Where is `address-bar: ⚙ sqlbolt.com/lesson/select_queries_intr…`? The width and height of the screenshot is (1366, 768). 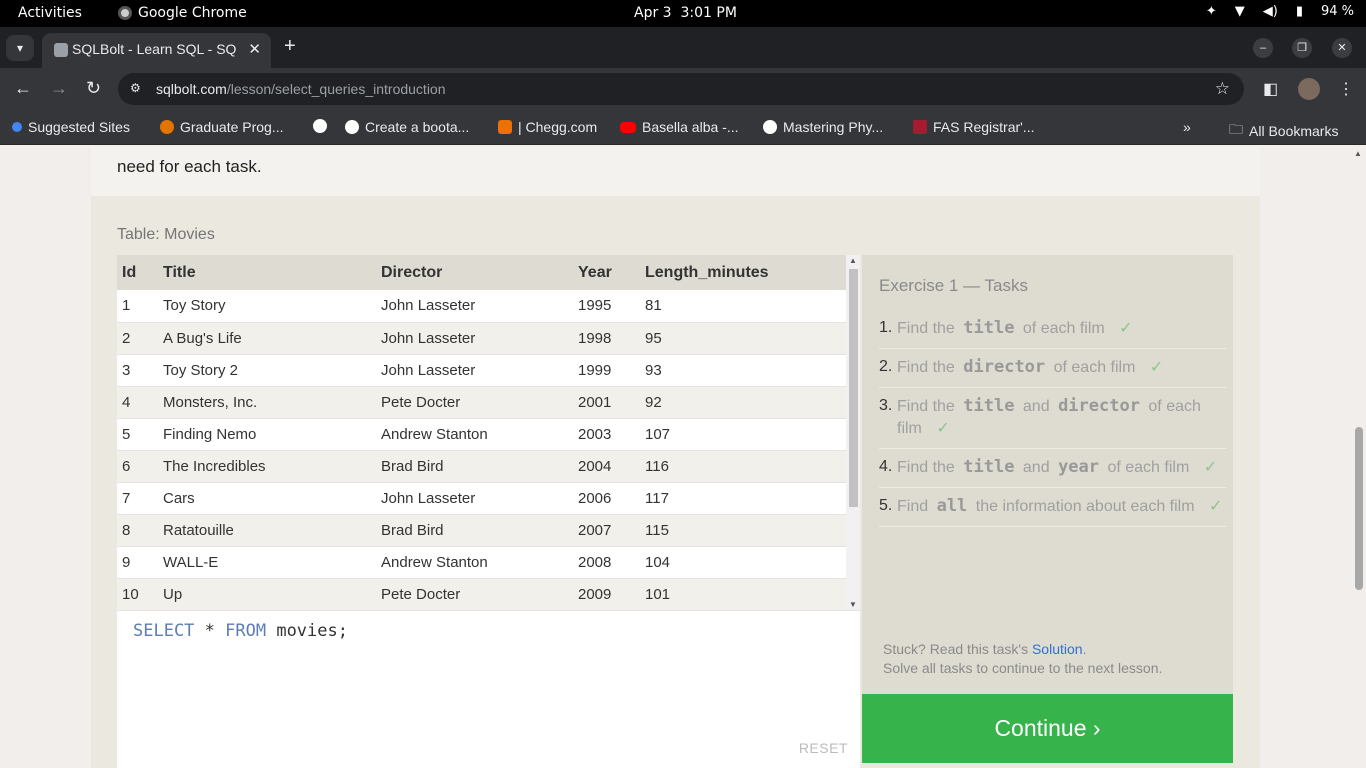 address-bar: ⚙ sqlbolt.com/lesson/select_queries_intr… is located at coordinates (681, 89).